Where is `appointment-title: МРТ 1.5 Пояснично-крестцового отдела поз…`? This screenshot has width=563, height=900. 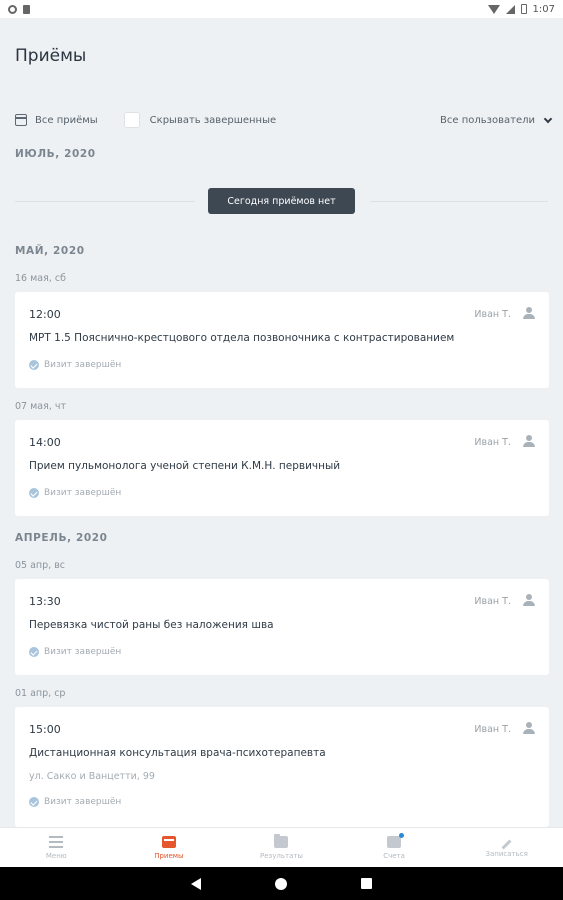 appointment-title: МРТ 1.5 Пояснично-крестцового отдела поз… is located at coordinates (242, 338).